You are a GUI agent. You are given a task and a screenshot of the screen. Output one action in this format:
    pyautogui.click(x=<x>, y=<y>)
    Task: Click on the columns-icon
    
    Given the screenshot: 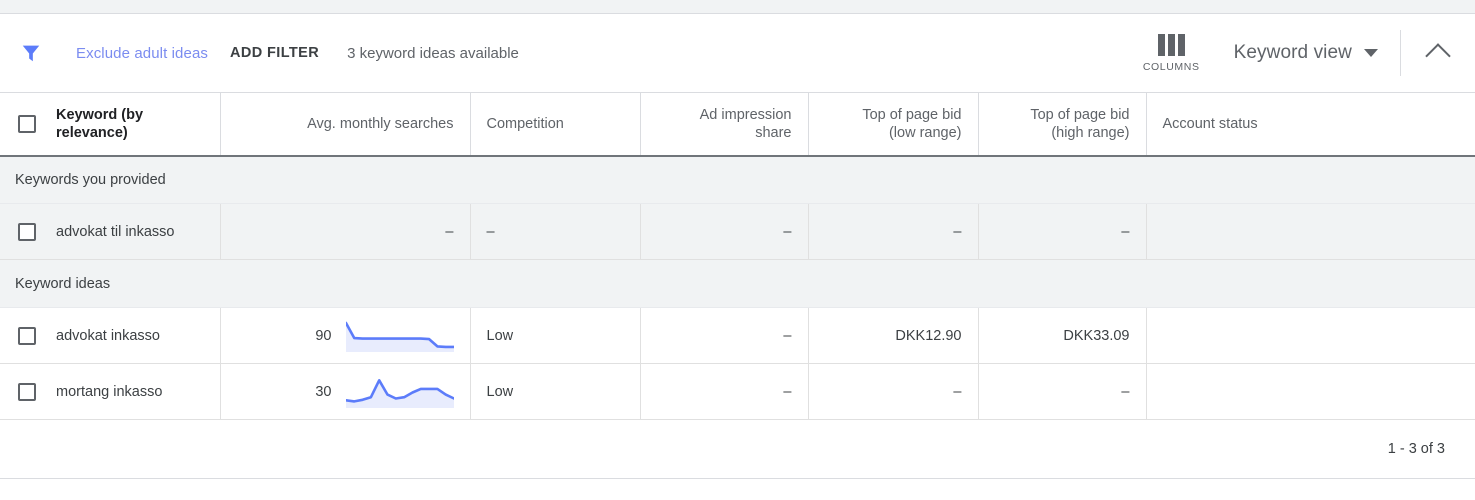 What is the action you would take?
    pyautogui.click(x=1171, y=44)
    